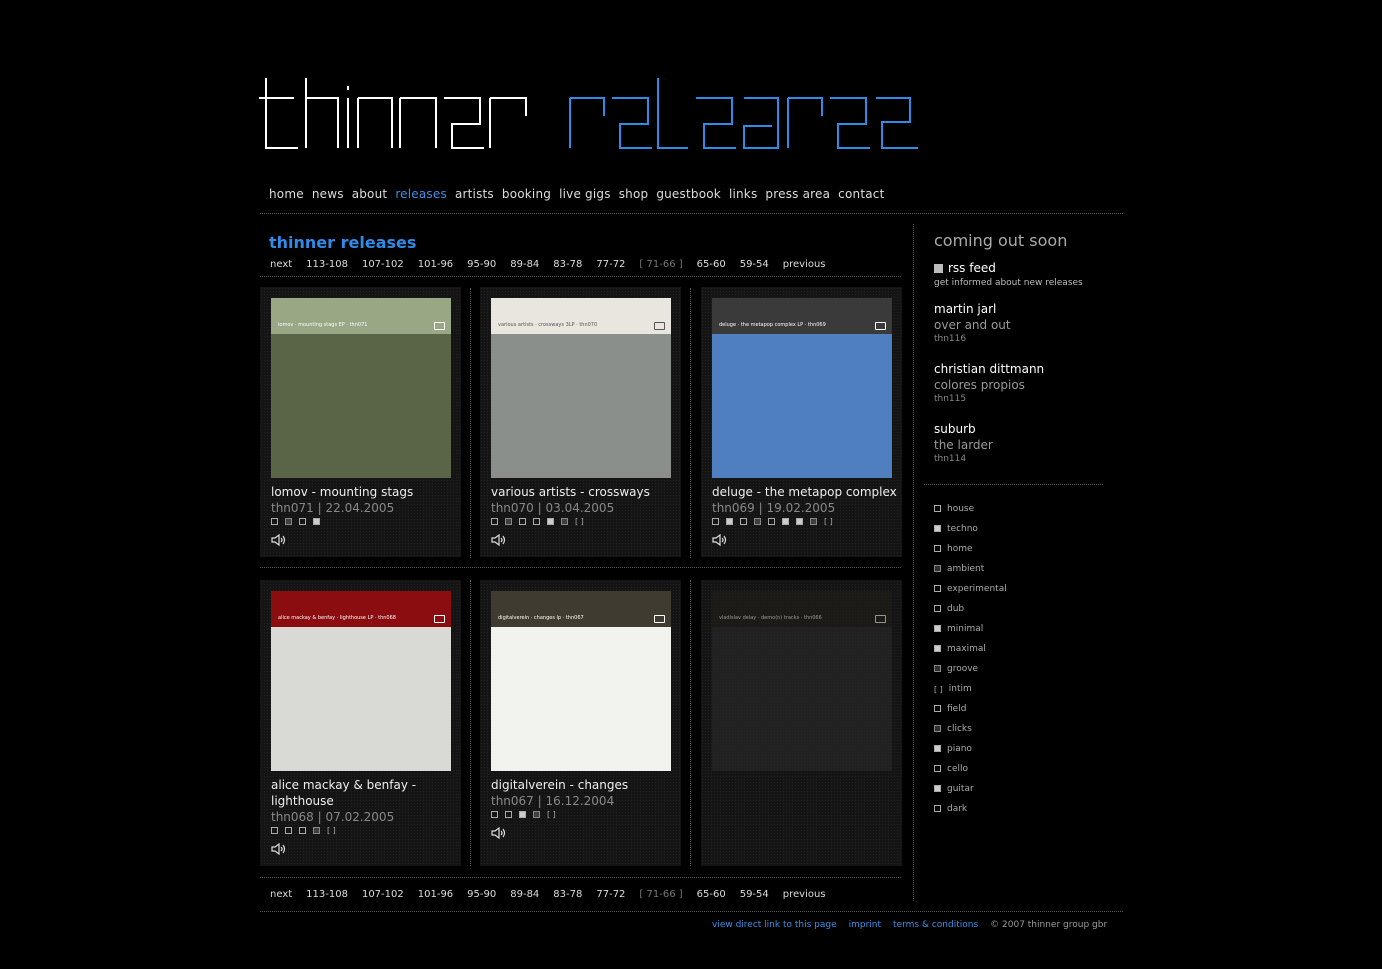 Image resolution: width=1382 pixels, height=969 pixels. Describe the element at coordinates (954, 509) in the screenshot. I see `genre-house: house` at that location.